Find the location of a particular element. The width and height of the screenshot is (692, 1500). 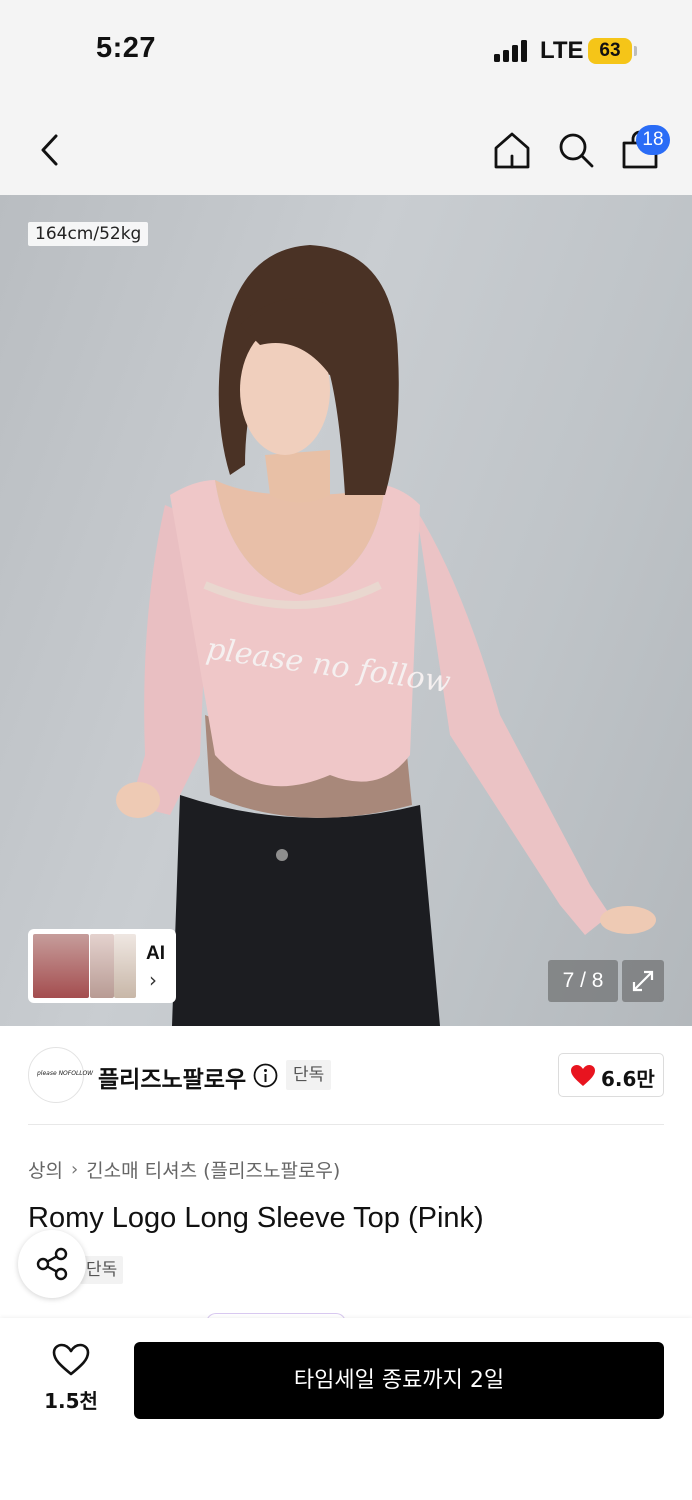

product-title: Romy Logo Long Sleeve Top (Pink) is located at coordinates (256, 1218).